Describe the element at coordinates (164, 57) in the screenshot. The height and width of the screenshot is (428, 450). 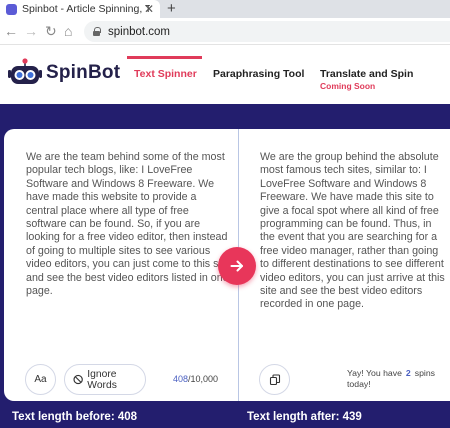
I see `active-nav-underline` at that location.